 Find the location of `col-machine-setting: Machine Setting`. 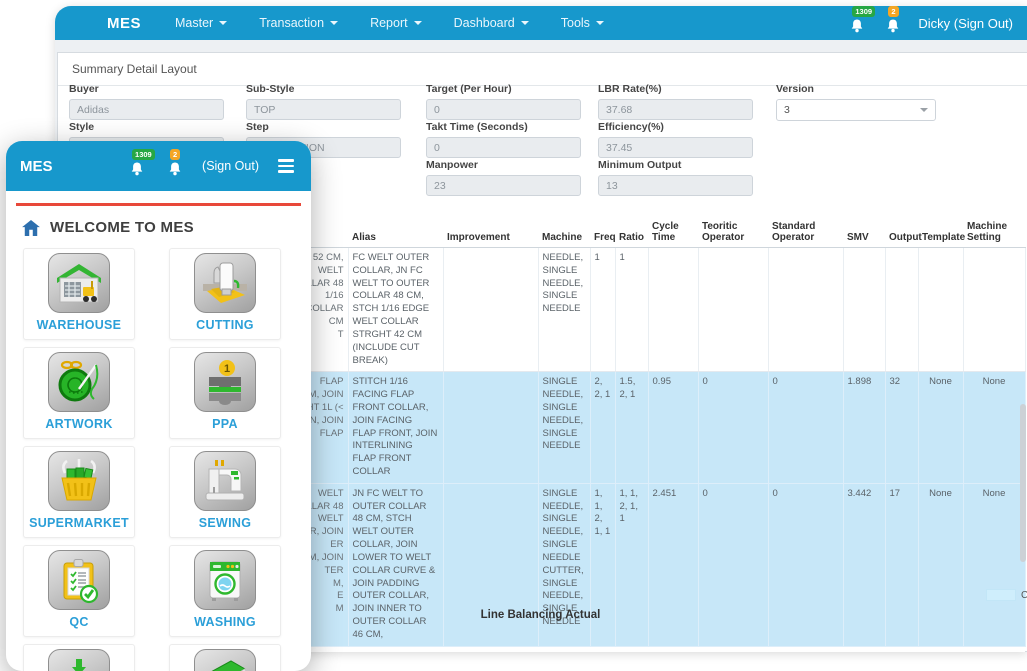

col-machine-setting: Machine Setting is located at coordinates (994, 232).